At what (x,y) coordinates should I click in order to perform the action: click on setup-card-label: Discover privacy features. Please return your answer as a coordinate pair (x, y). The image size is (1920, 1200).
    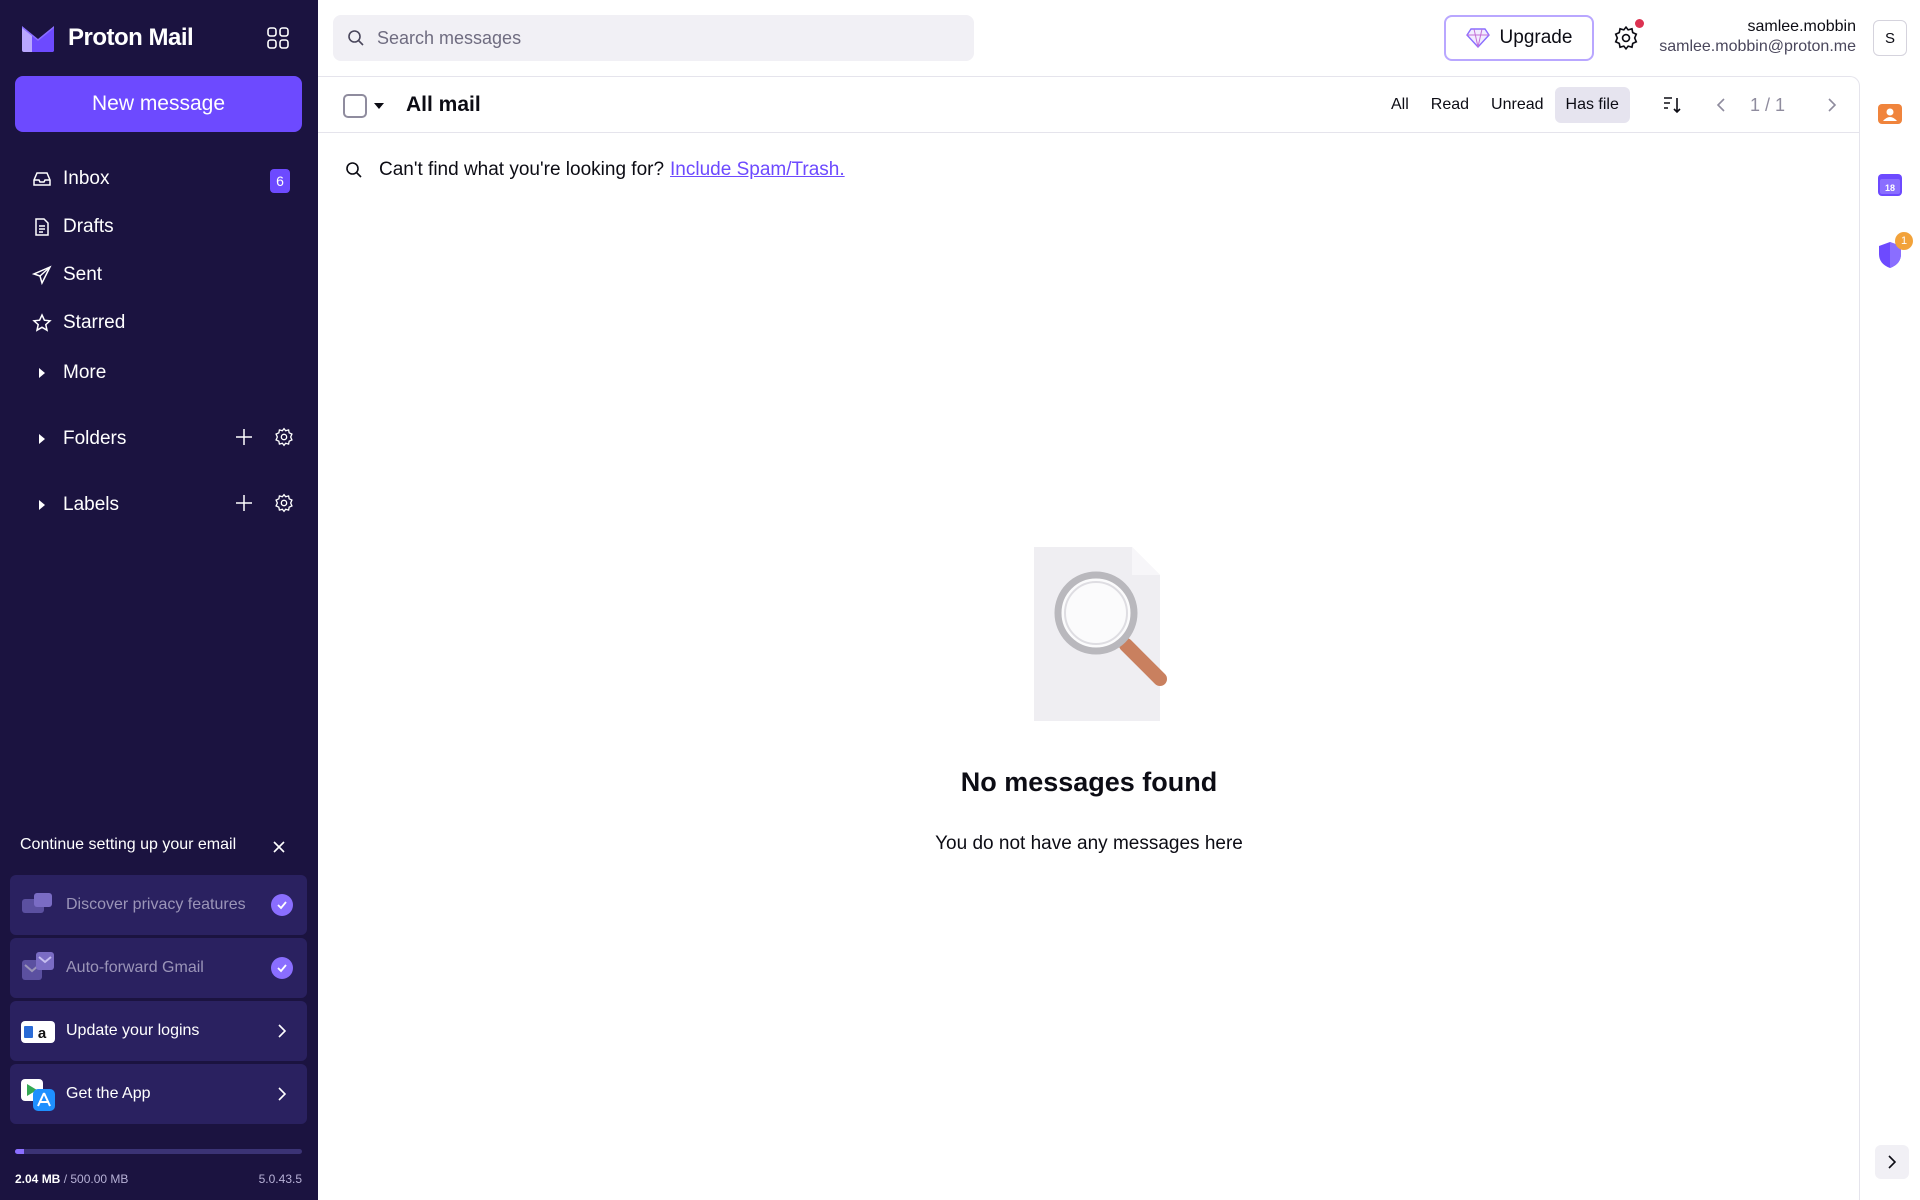
    Looking at the image, I should click on (156, 904).